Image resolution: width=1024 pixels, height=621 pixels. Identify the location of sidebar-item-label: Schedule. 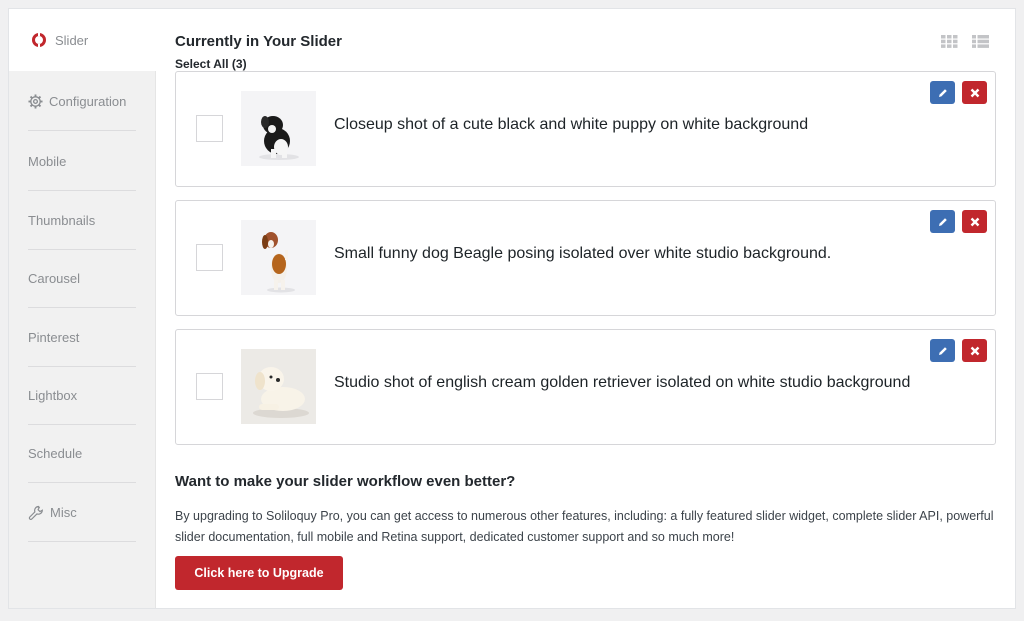
(55, 453).